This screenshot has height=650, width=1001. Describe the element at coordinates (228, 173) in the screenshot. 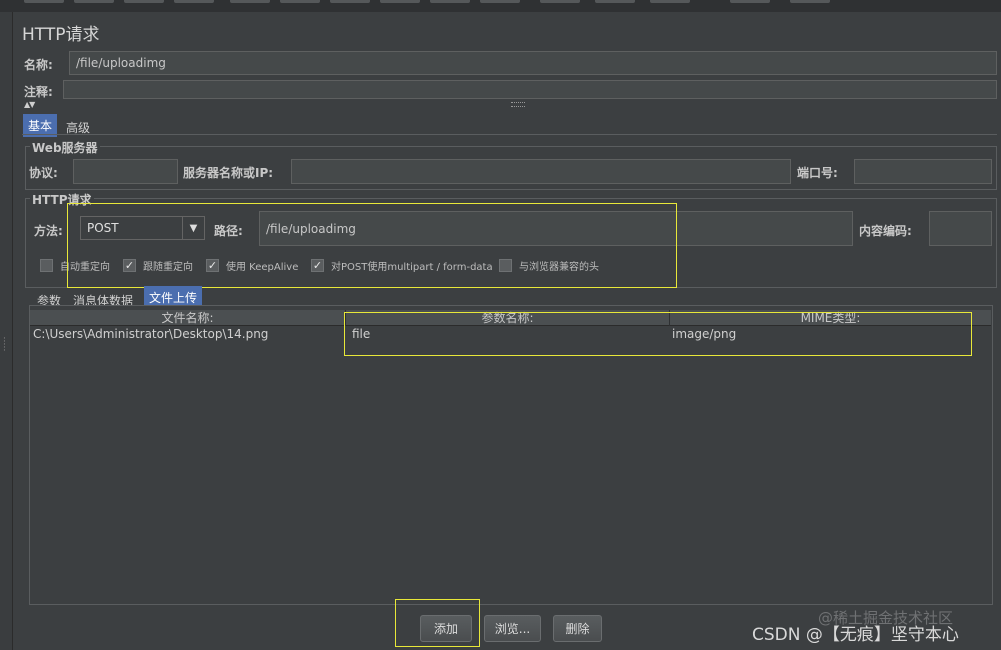

I see `server-label: 服务器名称或IP:` at that location.